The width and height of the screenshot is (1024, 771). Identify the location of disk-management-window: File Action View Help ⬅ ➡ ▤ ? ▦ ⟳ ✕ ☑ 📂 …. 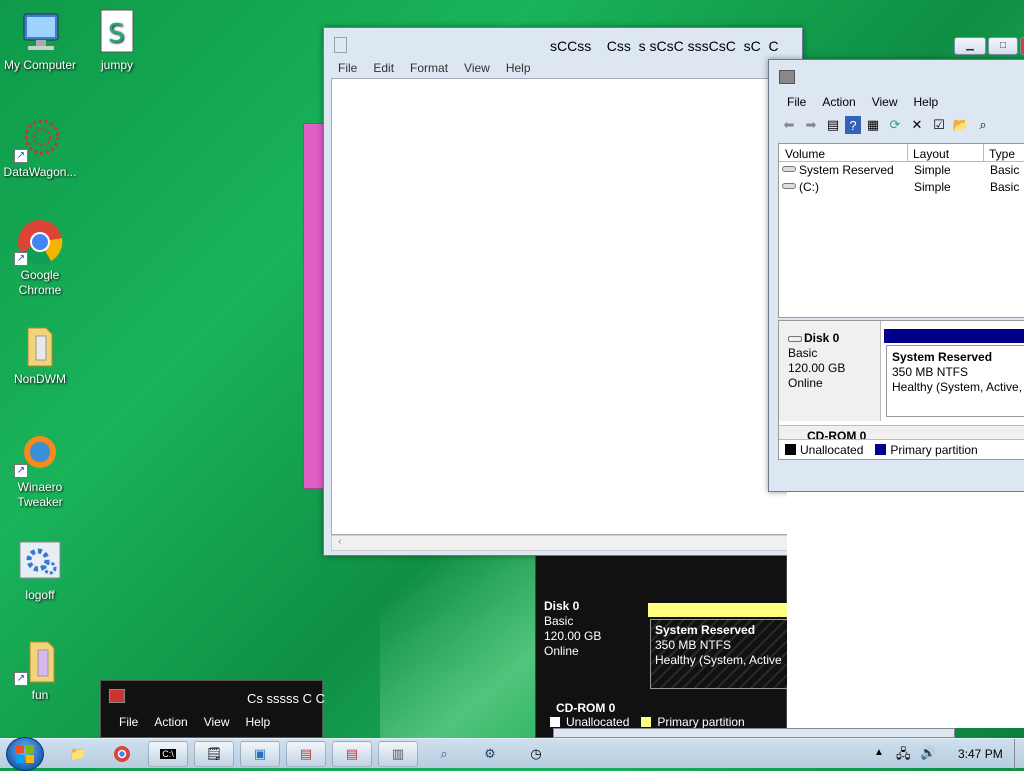
(896, 275).